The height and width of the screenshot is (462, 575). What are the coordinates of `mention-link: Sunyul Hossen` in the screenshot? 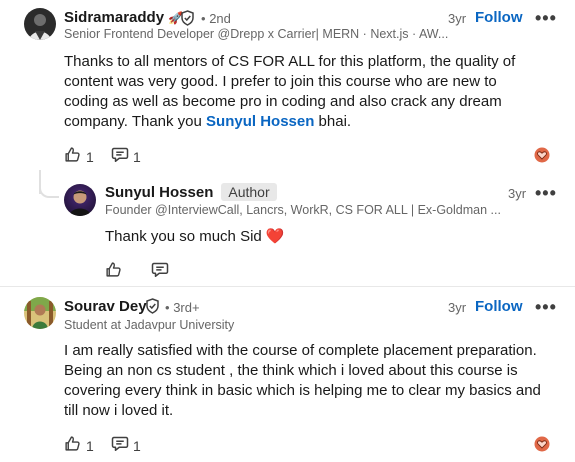 It's located at (260, 121).